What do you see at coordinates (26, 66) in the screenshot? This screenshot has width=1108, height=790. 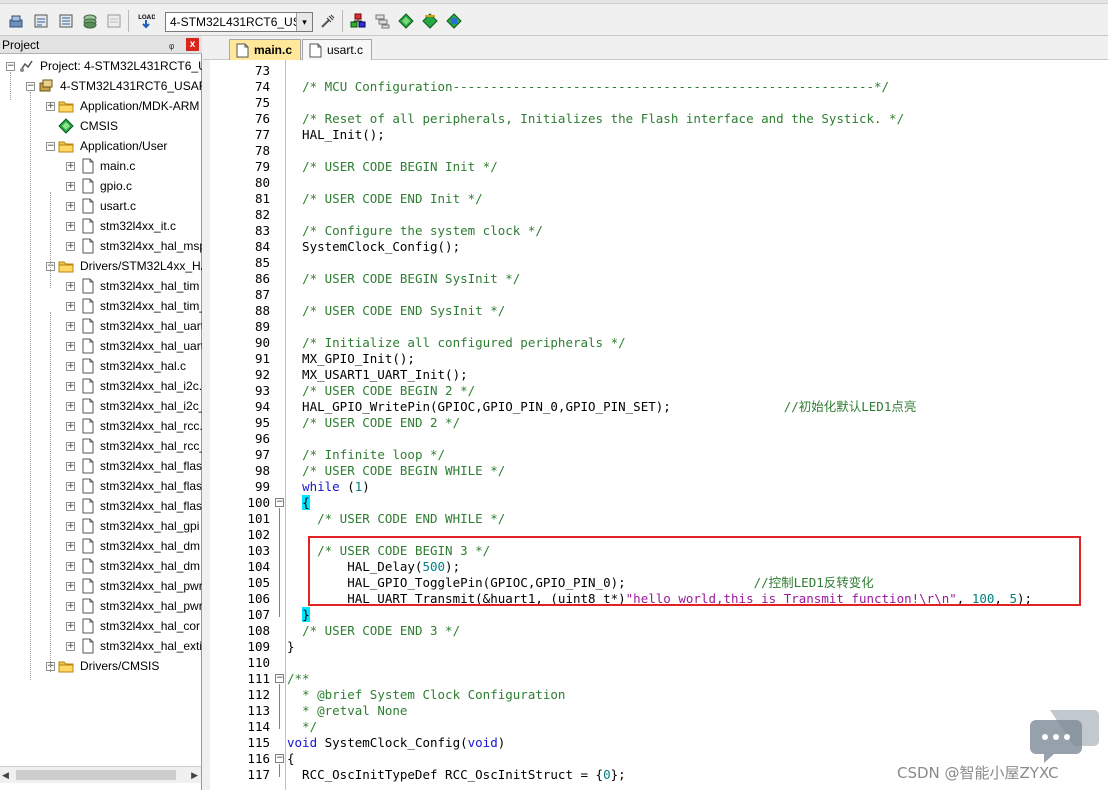 I see `project-icon` at bounding box center [26, 66].